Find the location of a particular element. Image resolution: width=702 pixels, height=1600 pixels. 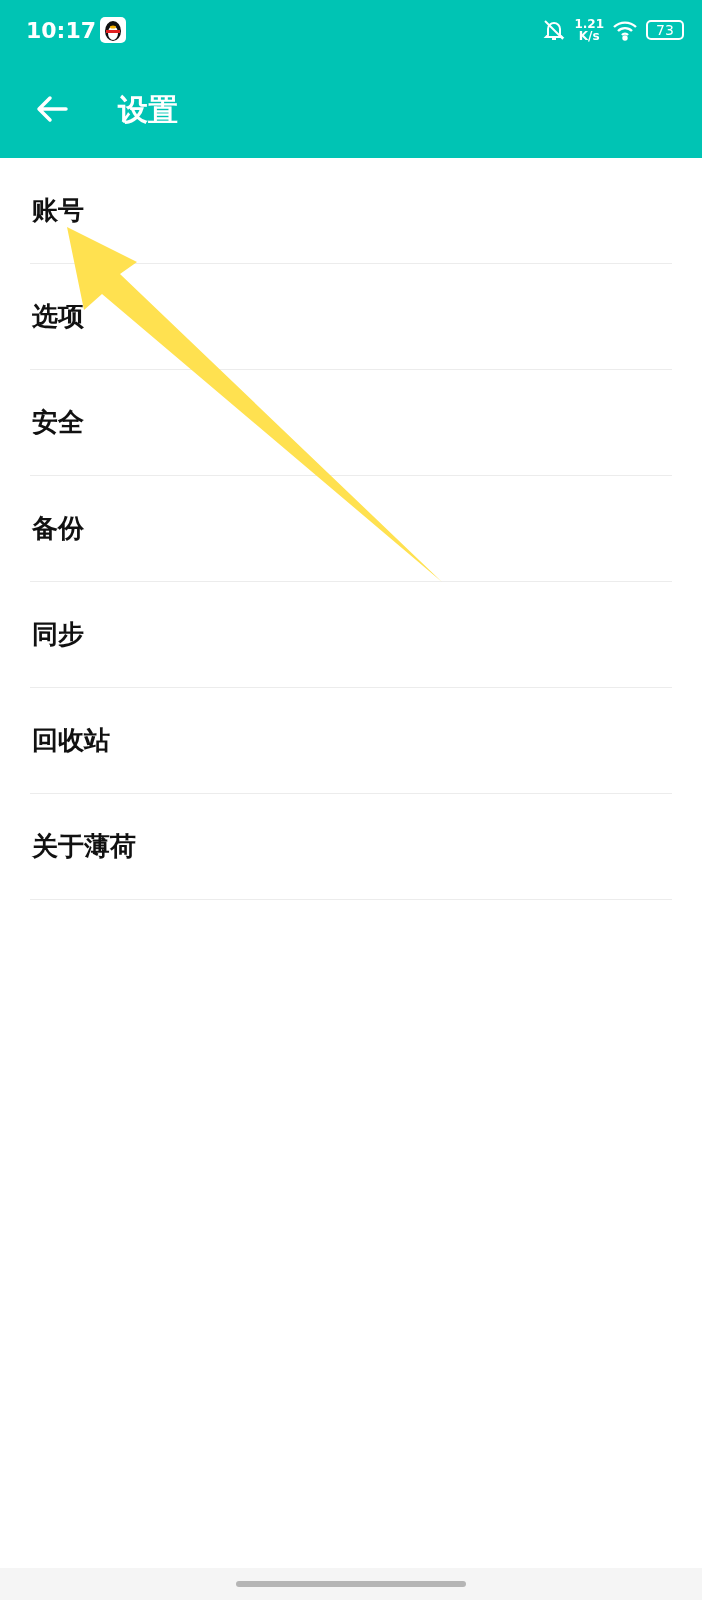

settings-item: 关于薄荷 is located at coordinates (351, 847).